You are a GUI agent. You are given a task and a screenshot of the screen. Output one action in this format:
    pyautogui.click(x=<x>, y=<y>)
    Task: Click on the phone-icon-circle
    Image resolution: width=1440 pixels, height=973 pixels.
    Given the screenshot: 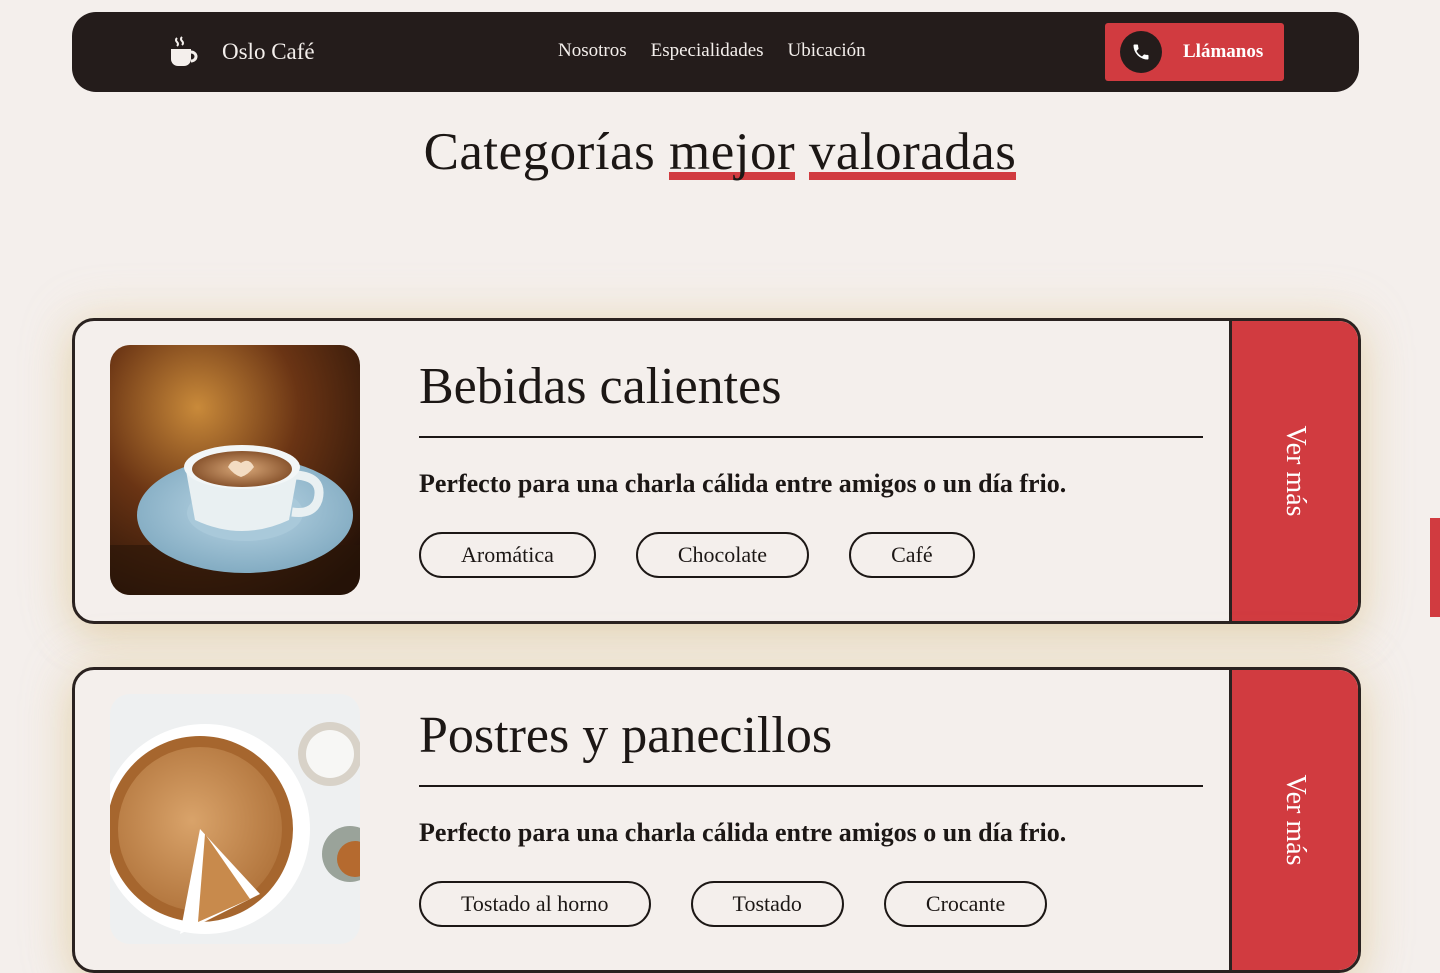 What is the action you would take?
    pyautogui.click(x=1141, y=52)
    